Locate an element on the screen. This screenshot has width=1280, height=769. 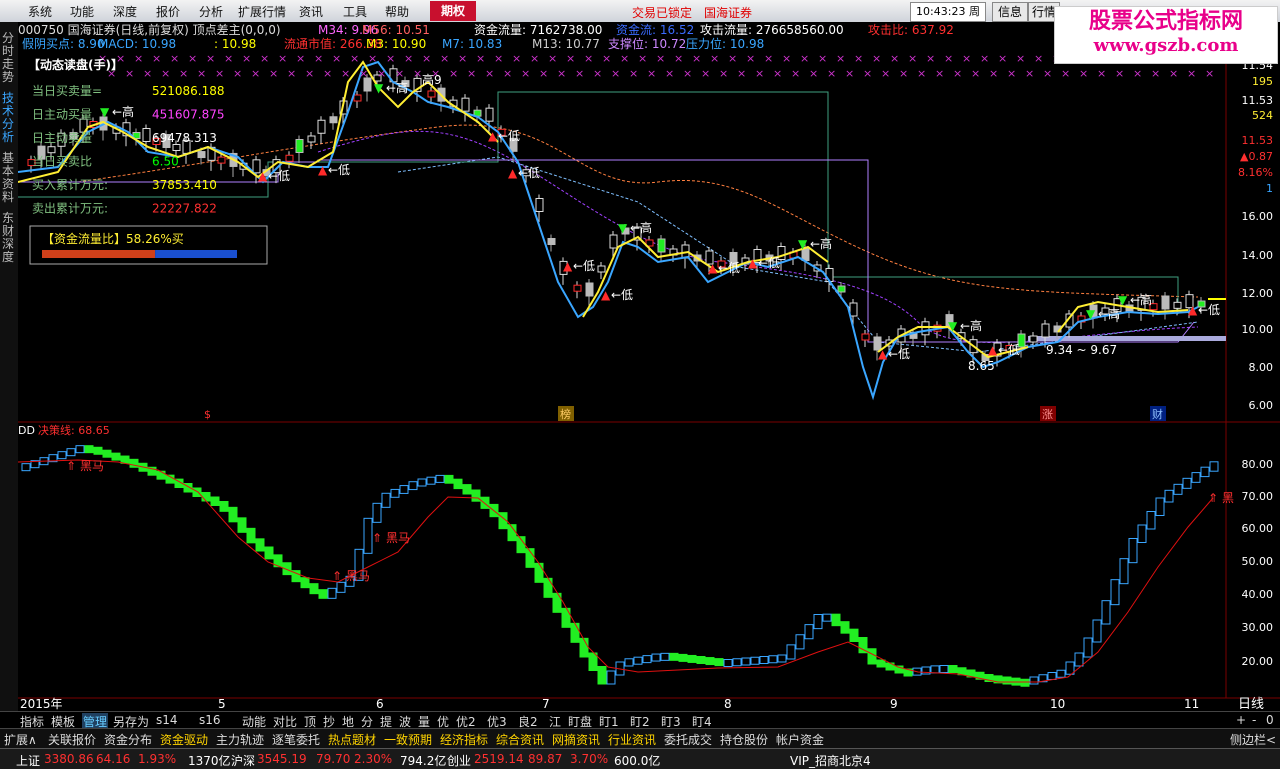
tab-fundamentals: 基本资料 is located at coordinates (9, 178).